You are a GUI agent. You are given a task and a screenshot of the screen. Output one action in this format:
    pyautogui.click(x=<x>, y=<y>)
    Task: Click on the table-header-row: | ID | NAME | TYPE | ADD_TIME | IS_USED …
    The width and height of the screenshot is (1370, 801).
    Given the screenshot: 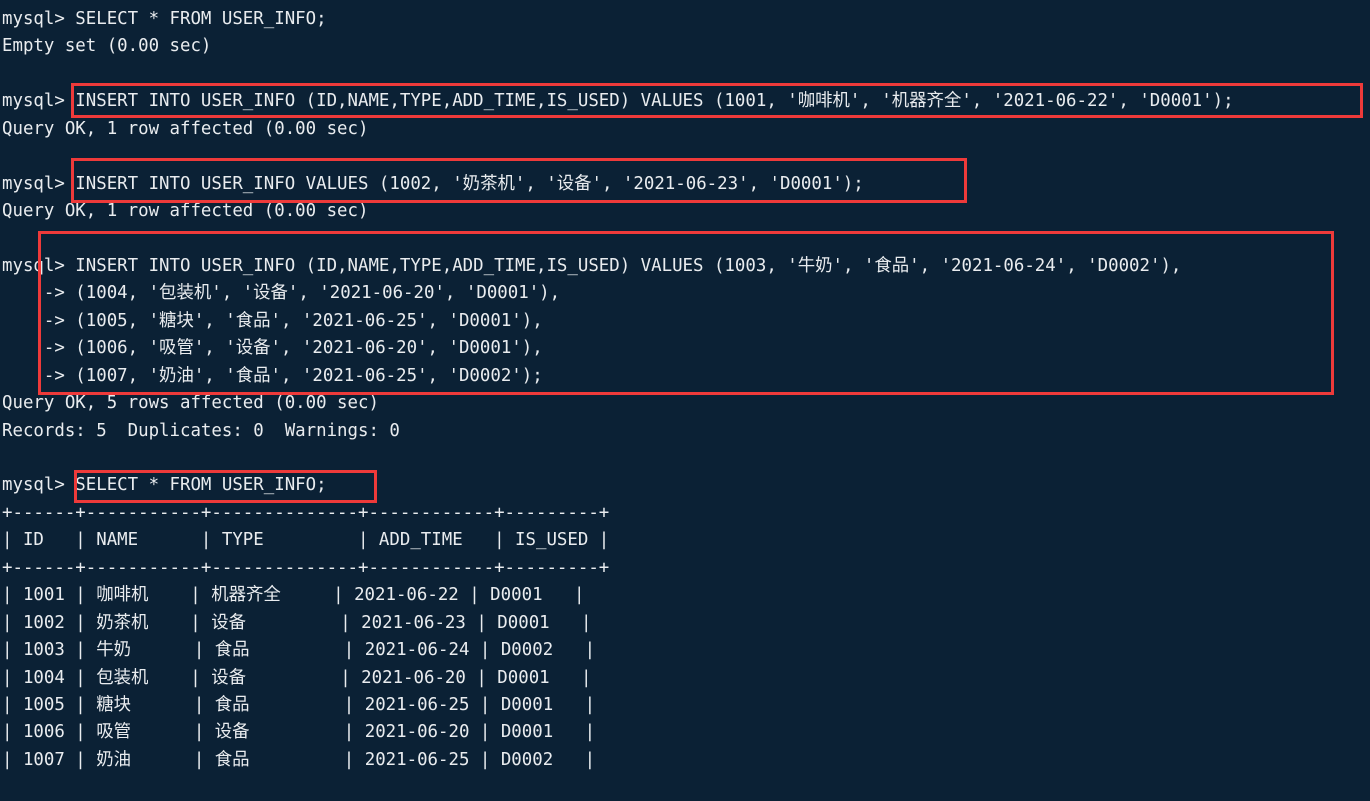 What is the action you would take?
    pyautogui.click(x=306, y=540)
    